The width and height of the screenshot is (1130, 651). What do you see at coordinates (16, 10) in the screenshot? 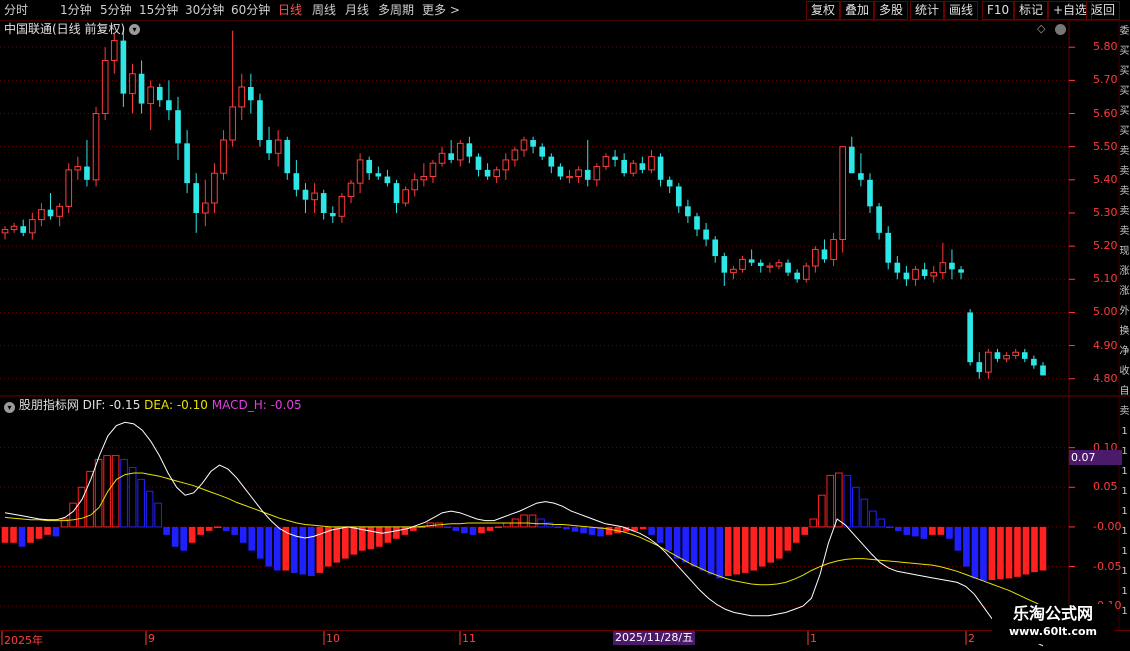
I see `period-tab-0: 分时` at bounding box center [16, 10].